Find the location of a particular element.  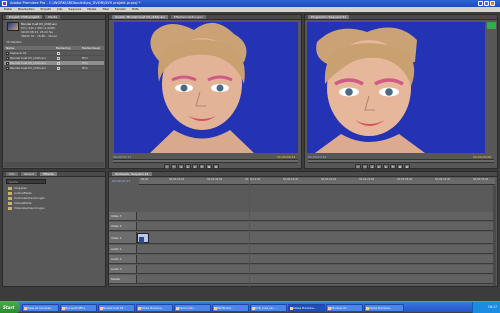

track-master: Master is located at coordinates (302, 279).